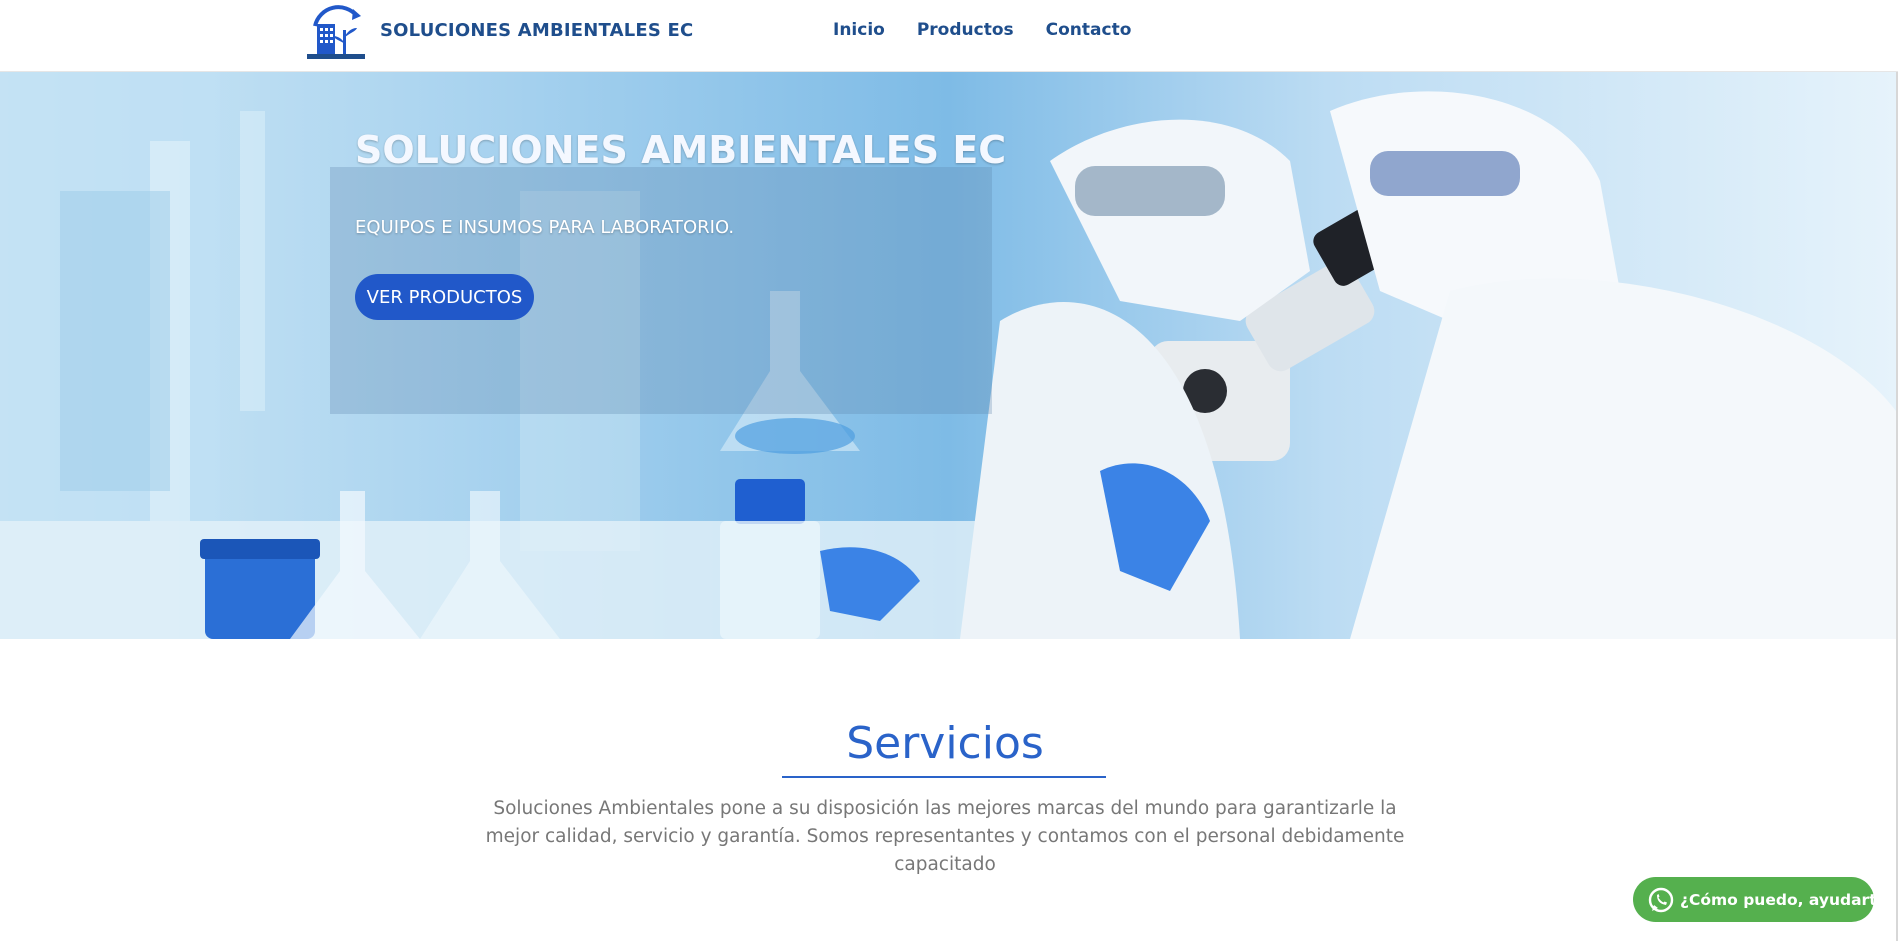 The image size is (1898, 941). What do you see at coordinates (1661, 900) in the screenshot?
I see `whatsapp-icon` at bounding box center [1661, 900].